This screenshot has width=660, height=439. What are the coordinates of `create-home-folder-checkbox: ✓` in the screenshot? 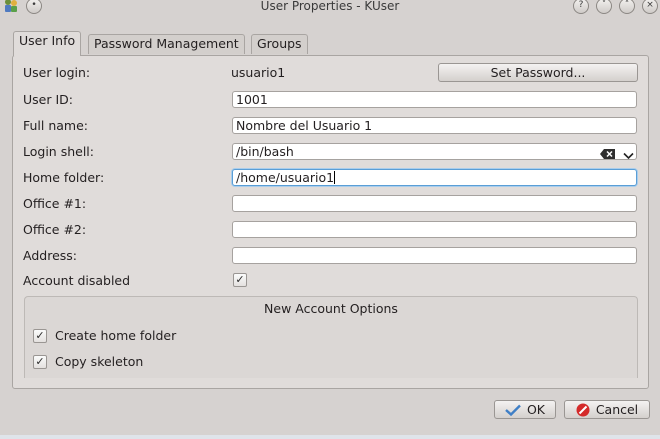 It's located at (40, 336).